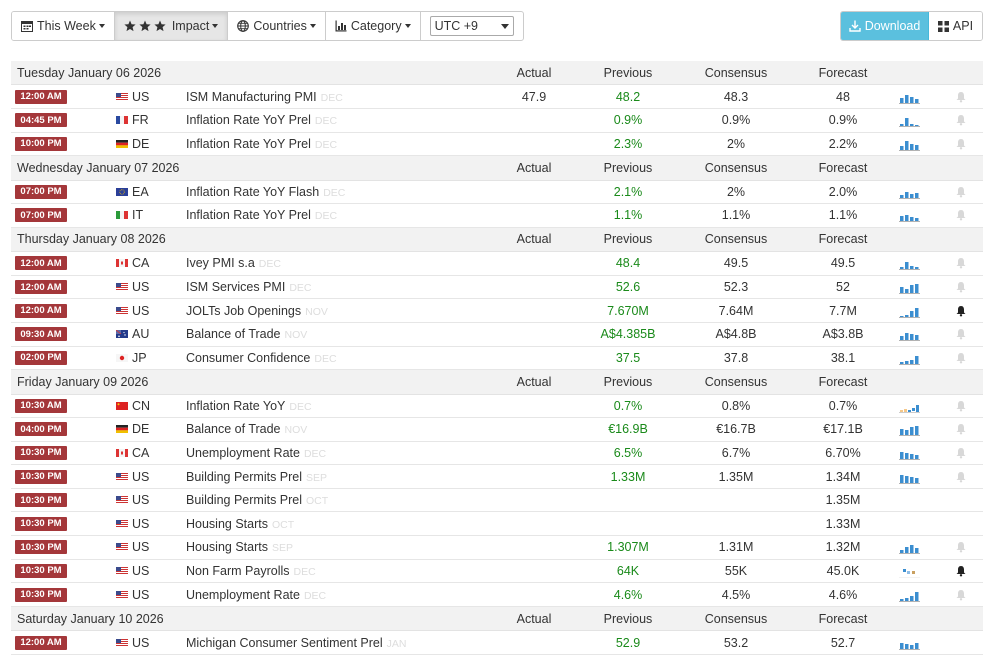  Describe the element at coordinates (277, 26) in the screenshot. I see `countries-dropdown: Countries` at that location.